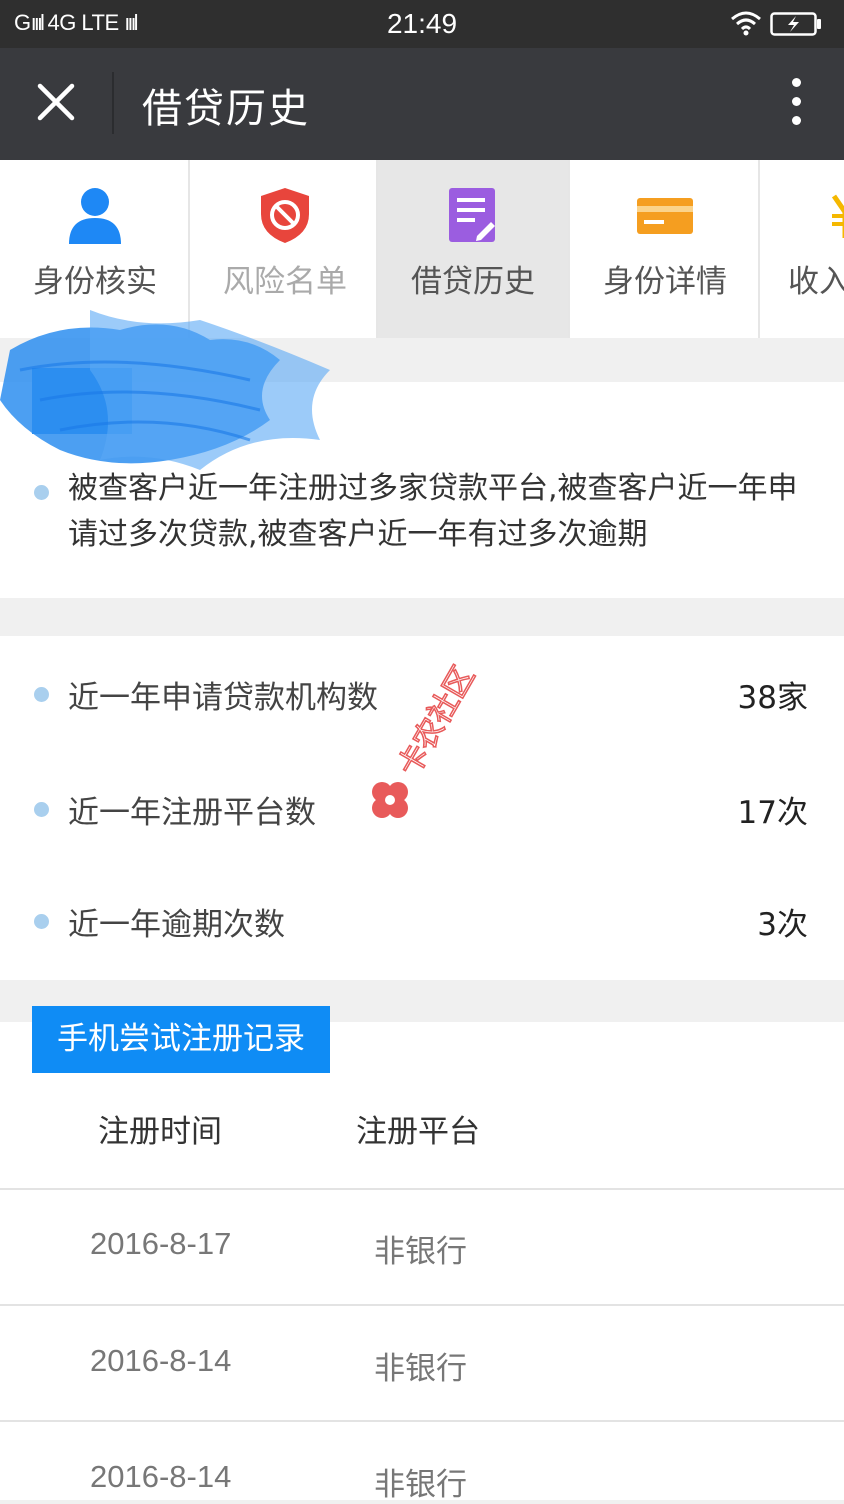 The image size is (844, 1504). I want to click on clock: 21:49, so click(422, 24).